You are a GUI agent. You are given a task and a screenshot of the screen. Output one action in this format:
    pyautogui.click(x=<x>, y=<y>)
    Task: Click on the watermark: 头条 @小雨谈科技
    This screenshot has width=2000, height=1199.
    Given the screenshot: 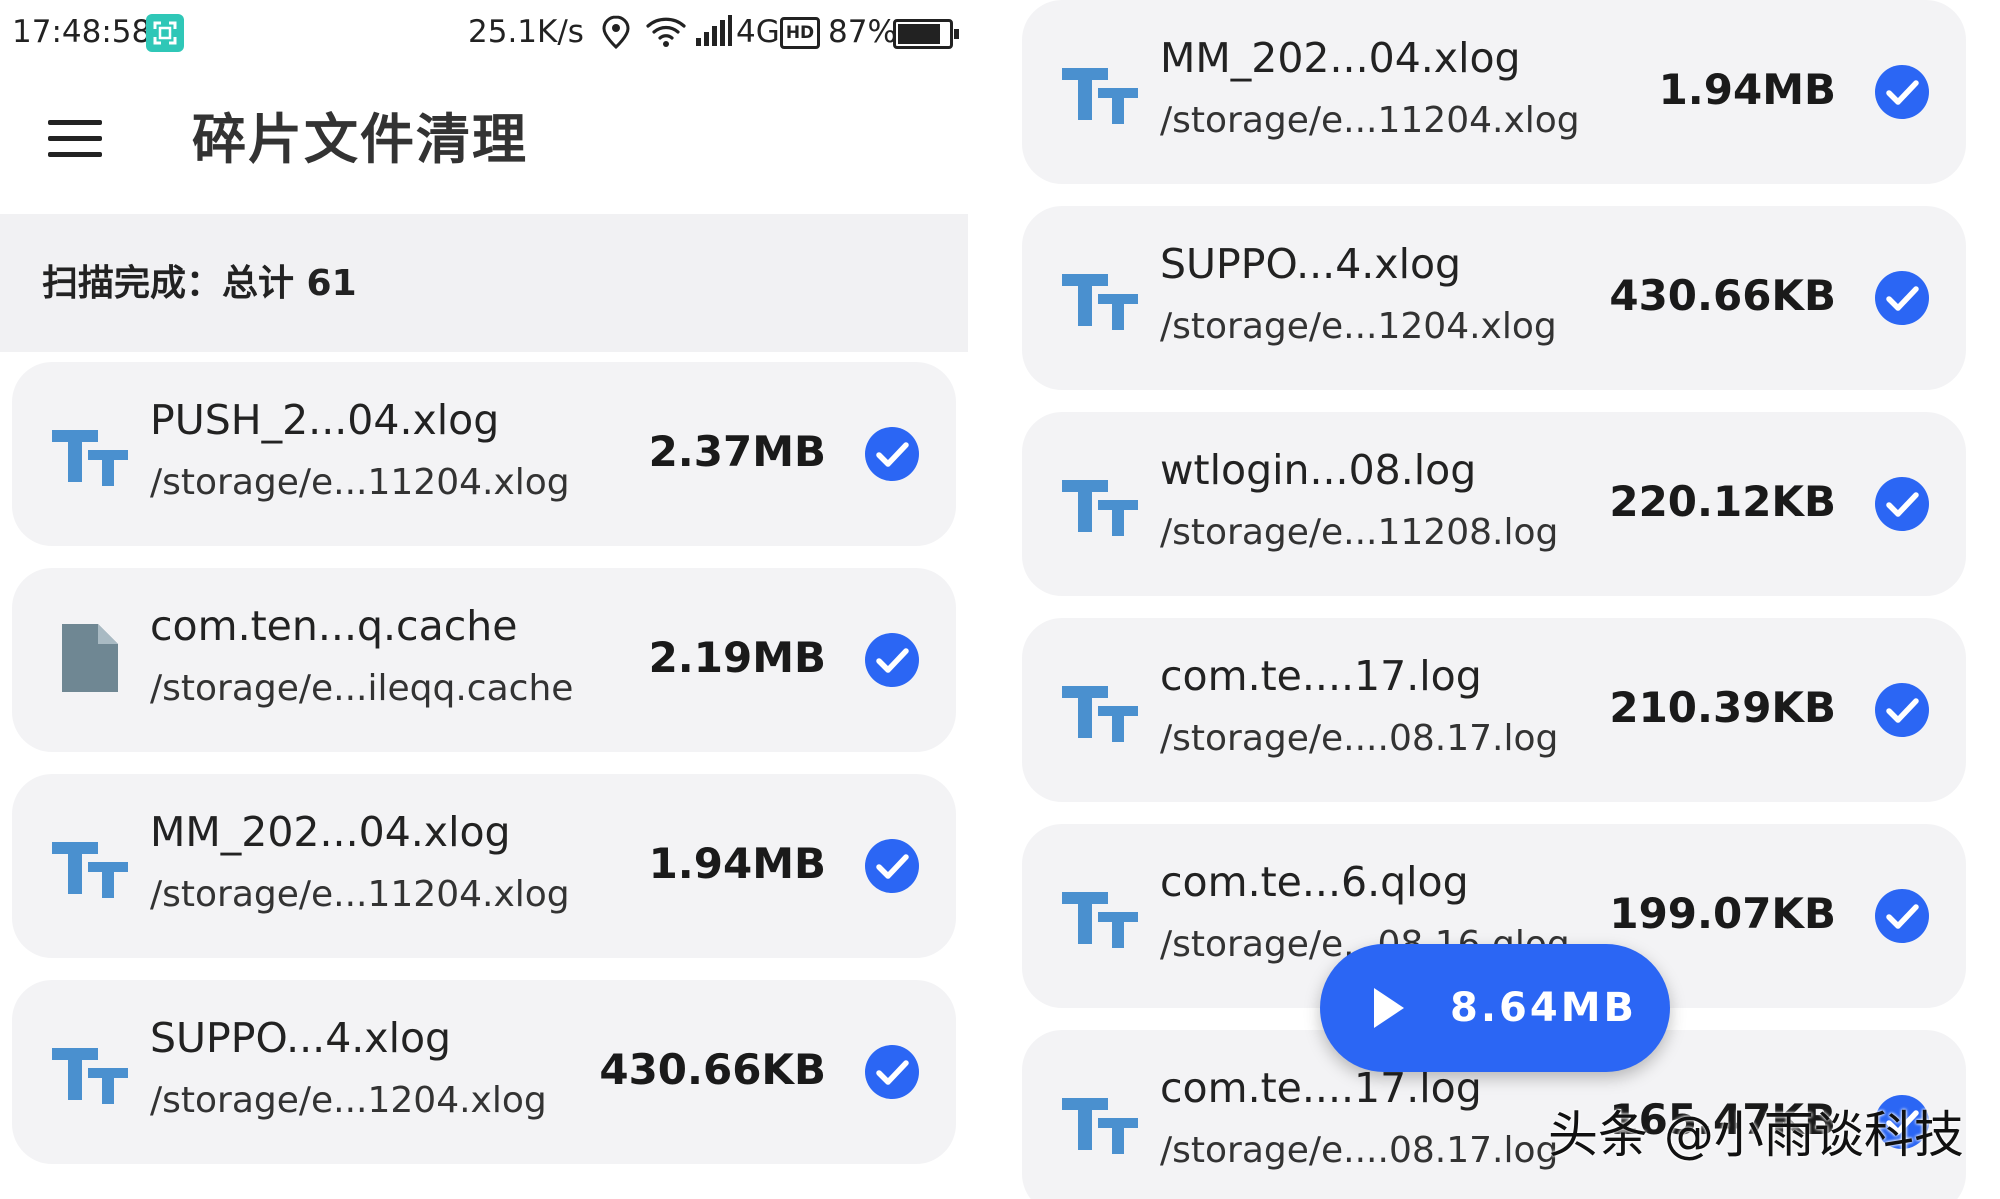 What is the action you would take?
    pyautogui.click(x=1756, y=1135)
    